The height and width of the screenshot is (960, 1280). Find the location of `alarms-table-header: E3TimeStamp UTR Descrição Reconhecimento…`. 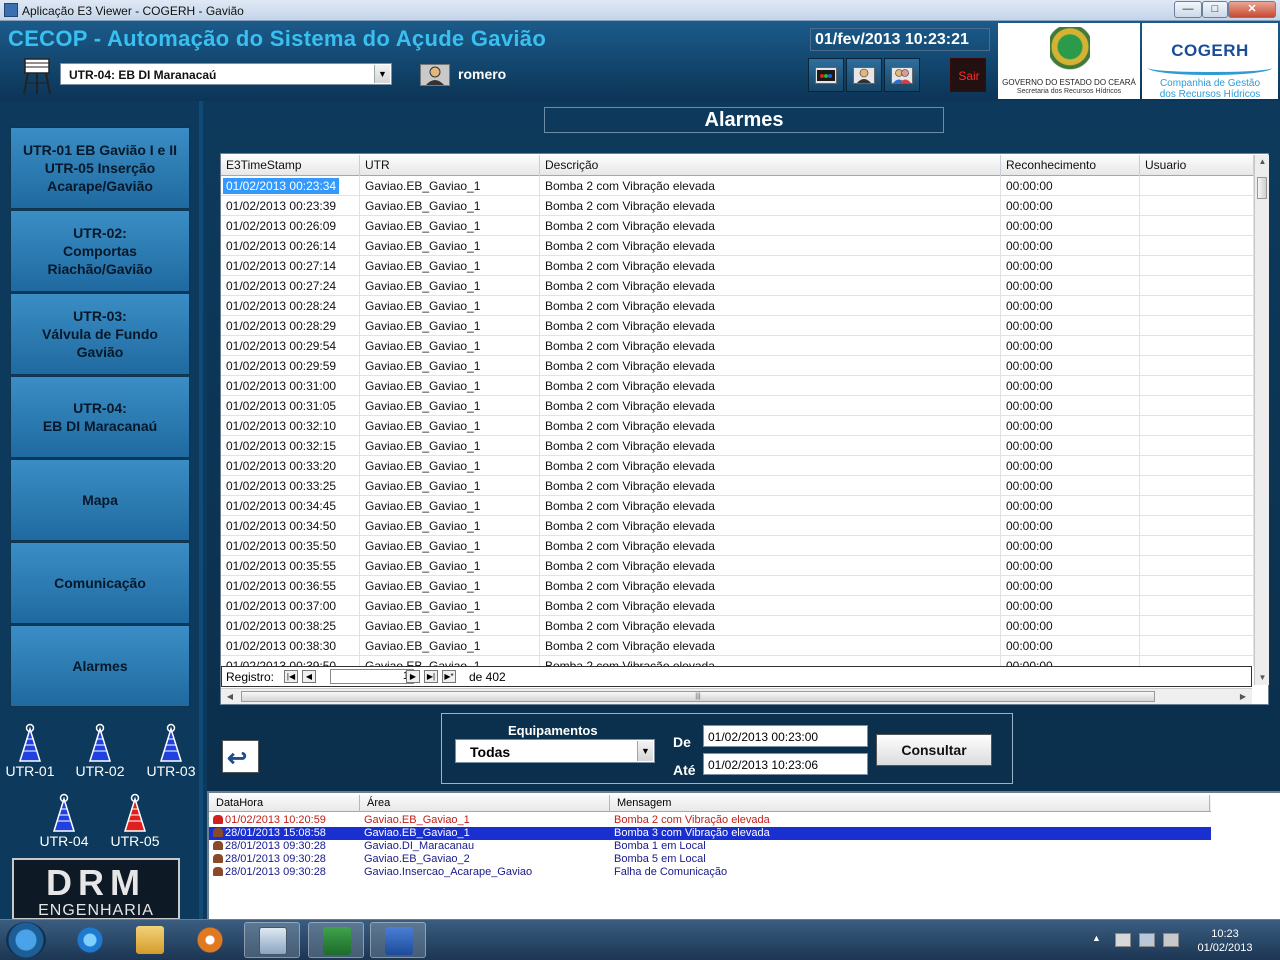

alarms-table-header: E3TimeStamp UTR Descrição Reconhecimento… is located at coordinates (737, 165).